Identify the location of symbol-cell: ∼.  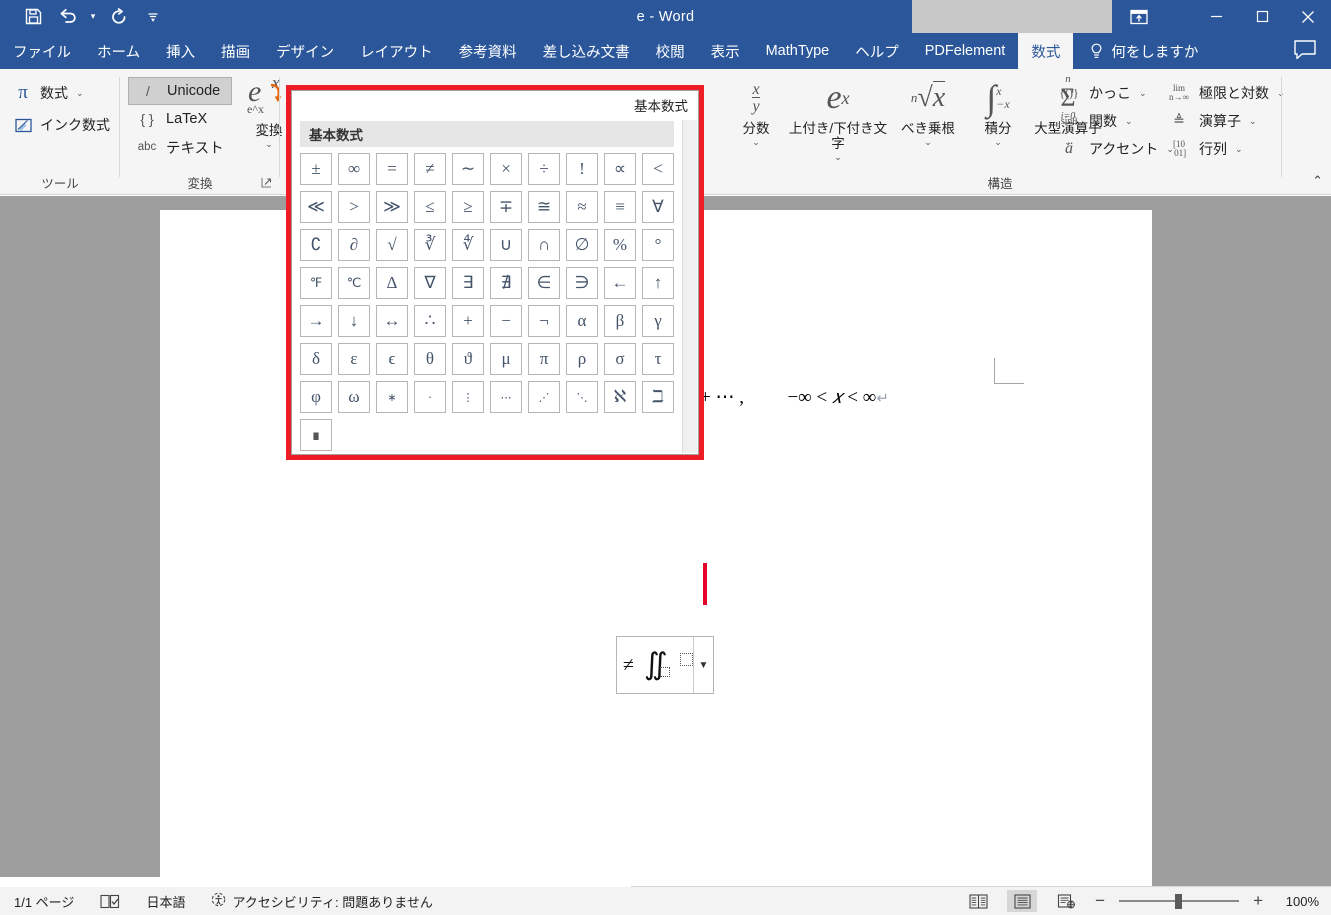
(468, 169).